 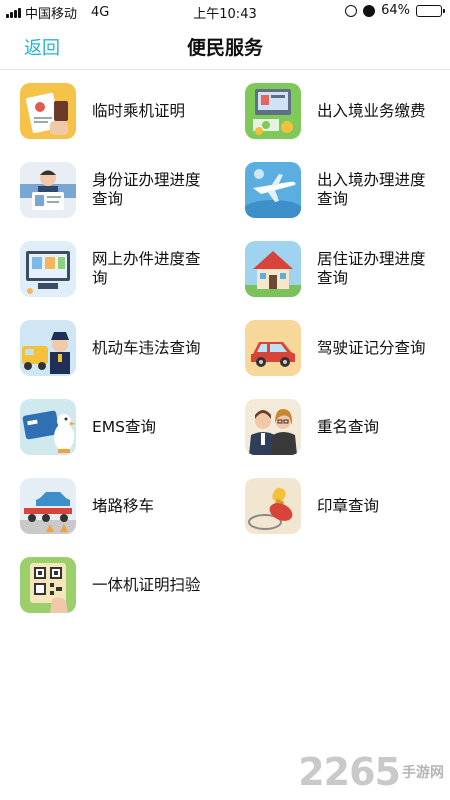 I want to click on service-border-payment: 出入境业务缴费, so click(x=347, y=111).